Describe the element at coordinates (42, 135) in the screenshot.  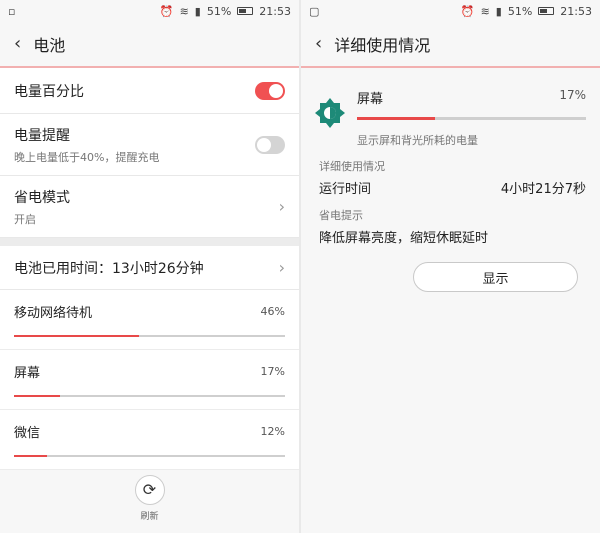
I see `battery-reminder-label: 电量提醒` at that location.